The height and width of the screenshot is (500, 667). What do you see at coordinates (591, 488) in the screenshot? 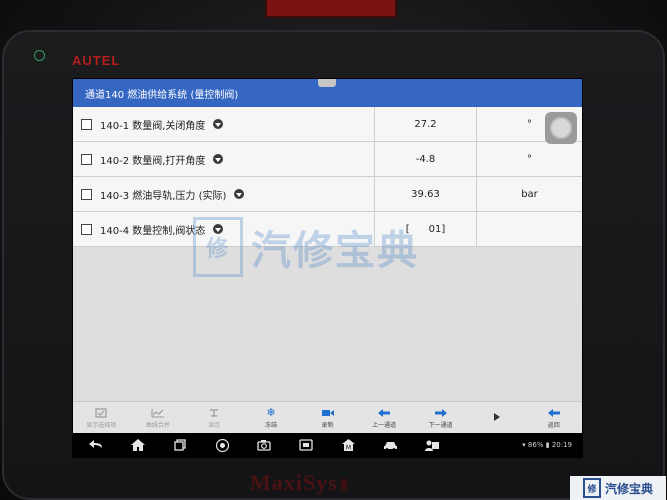
I see `corner-logo-badge: 修` at bounding box center [591, 488].